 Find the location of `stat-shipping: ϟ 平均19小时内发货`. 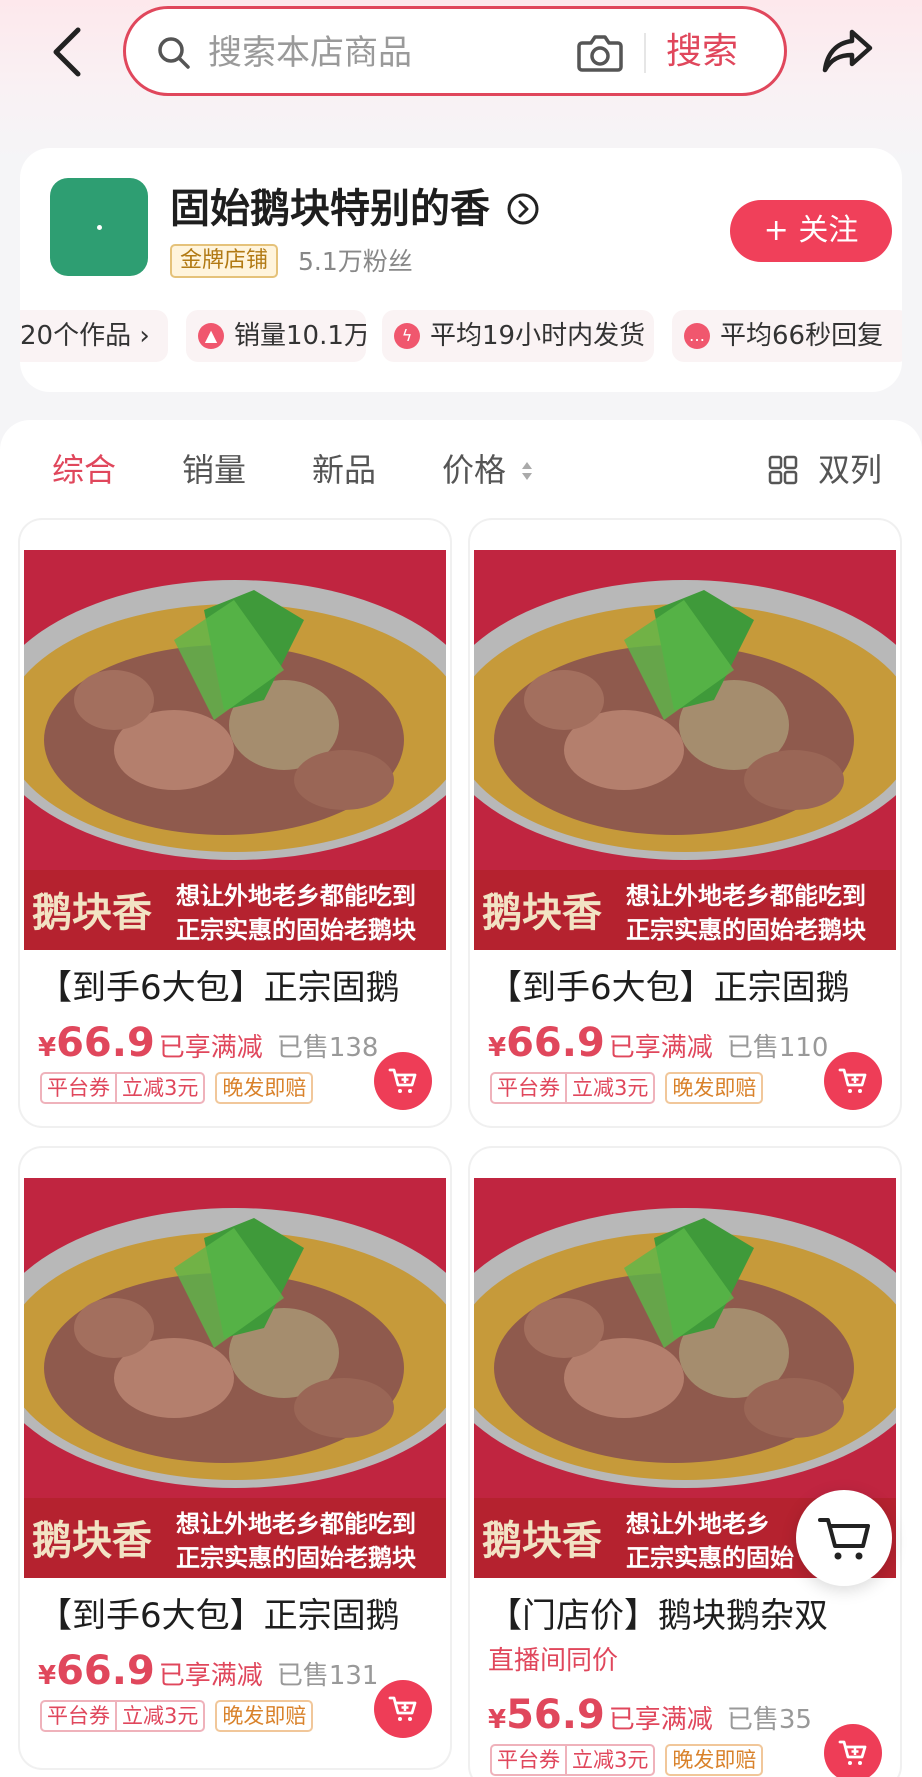

stat-shipping: ϟ 平均19小时内发货 is located at coordinates (518, 336).